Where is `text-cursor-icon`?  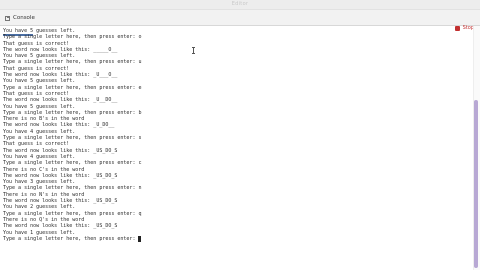 text-cursor-icon is located at coordinates (193, 50).